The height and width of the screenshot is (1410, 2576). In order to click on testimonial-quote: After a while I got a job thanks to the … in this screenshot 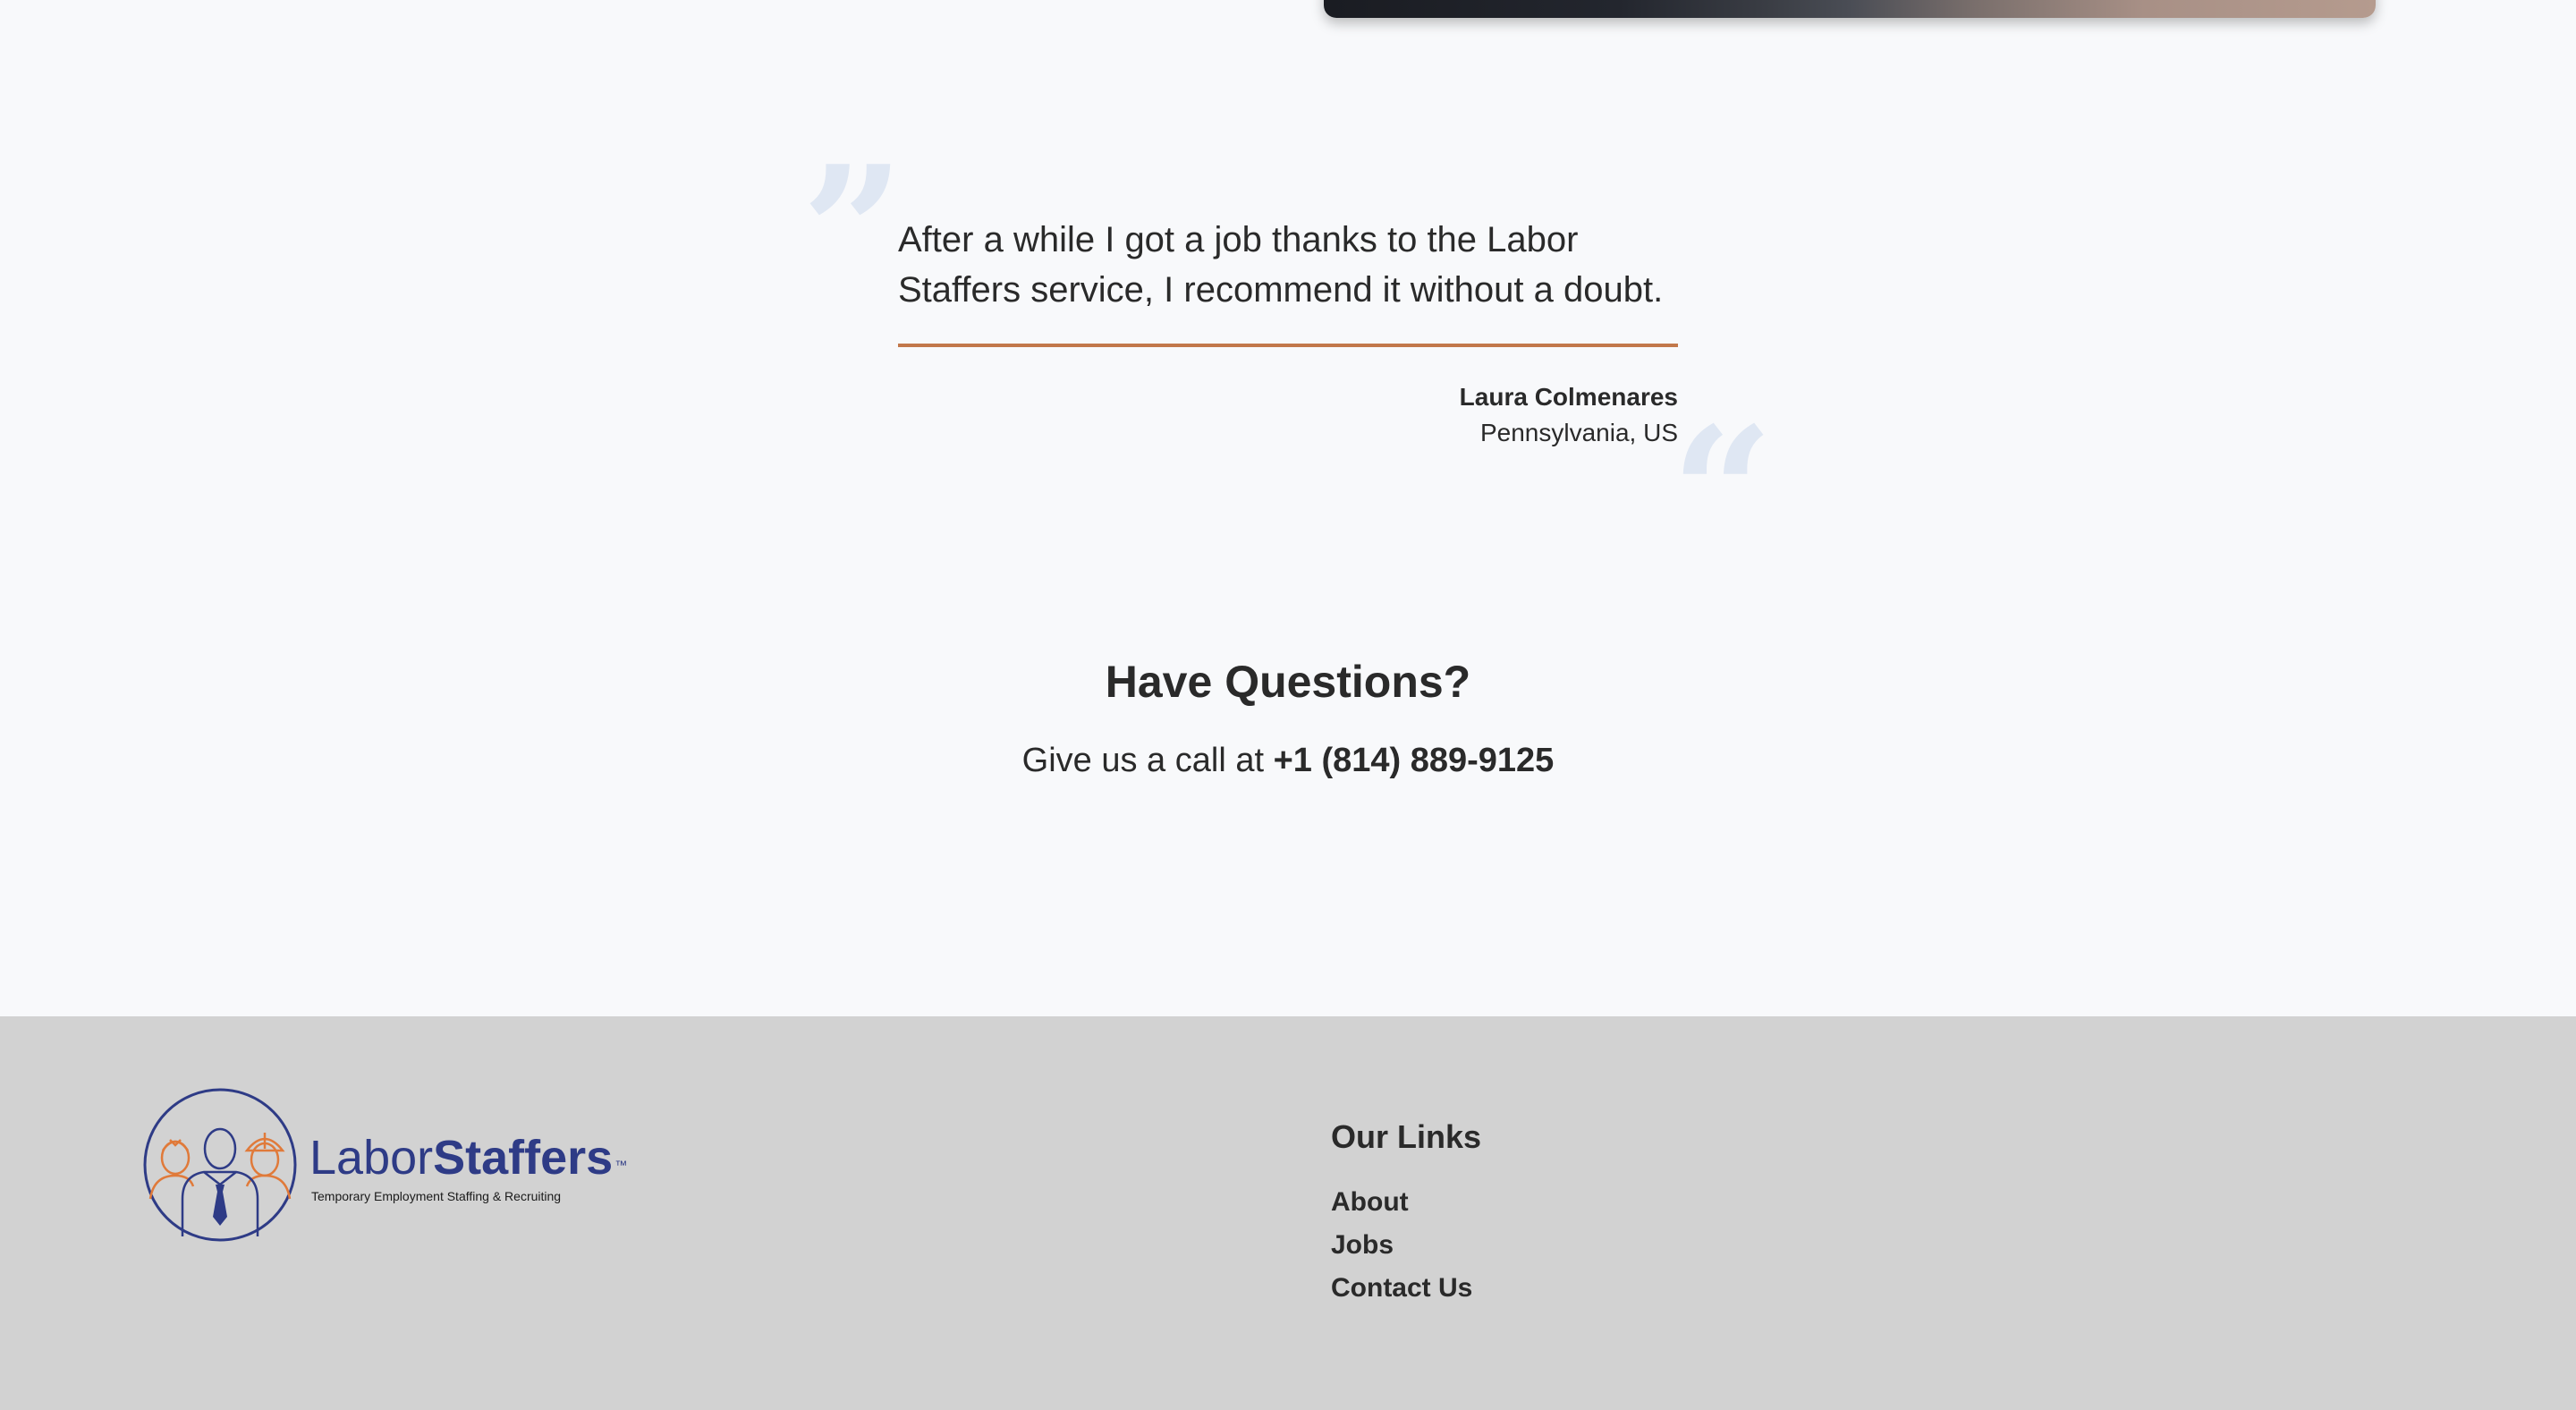, I will do `click(1281, 265)`.